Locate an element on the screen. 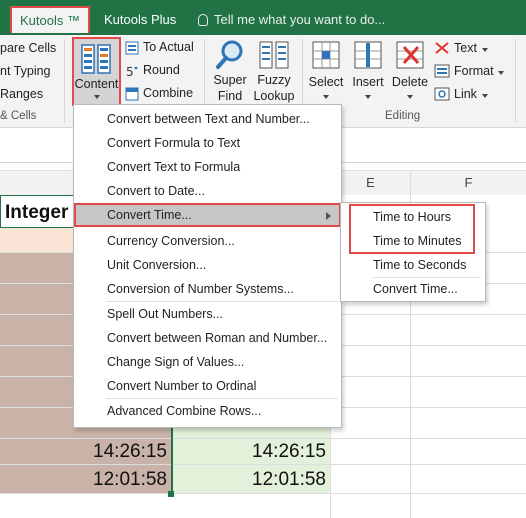  lookup-label: Lookup is located at coordinates (274, 96).